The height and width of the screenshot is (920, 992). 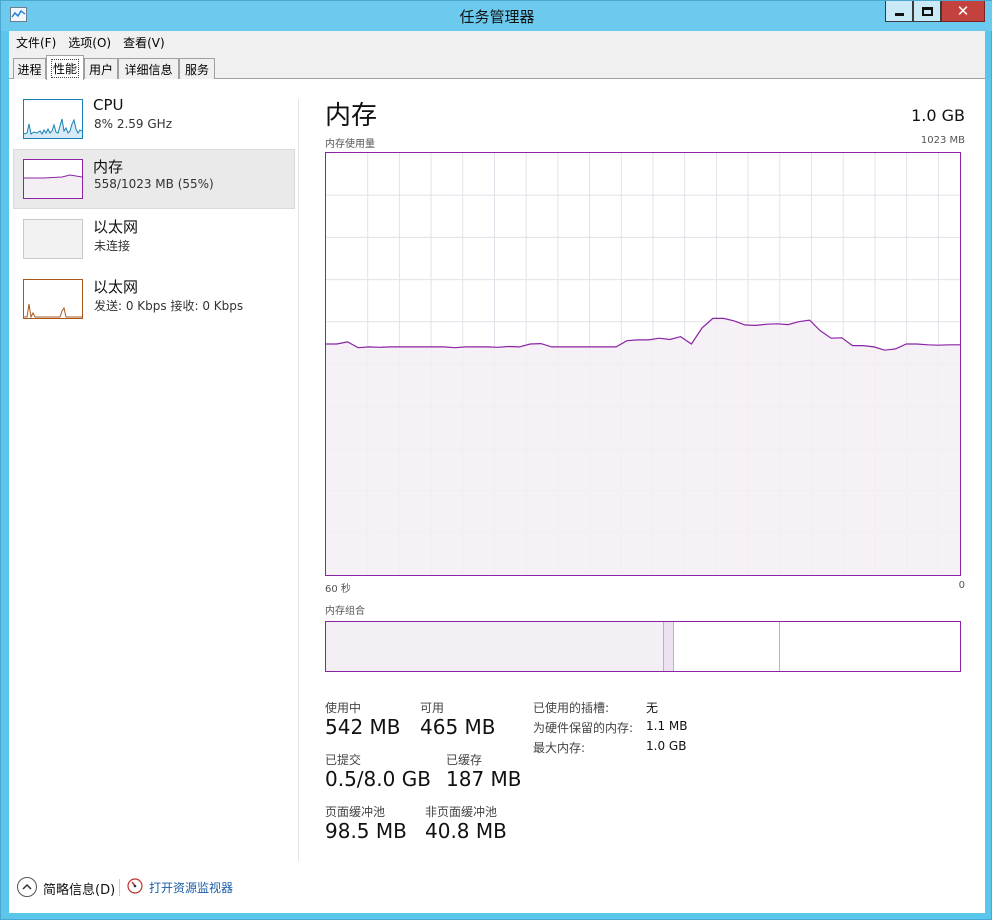 What do you see at coordinates (53, 299) in the screenshot?
I see `ethernet-2-thumbnail-graph` at bounding box center [53, 299].